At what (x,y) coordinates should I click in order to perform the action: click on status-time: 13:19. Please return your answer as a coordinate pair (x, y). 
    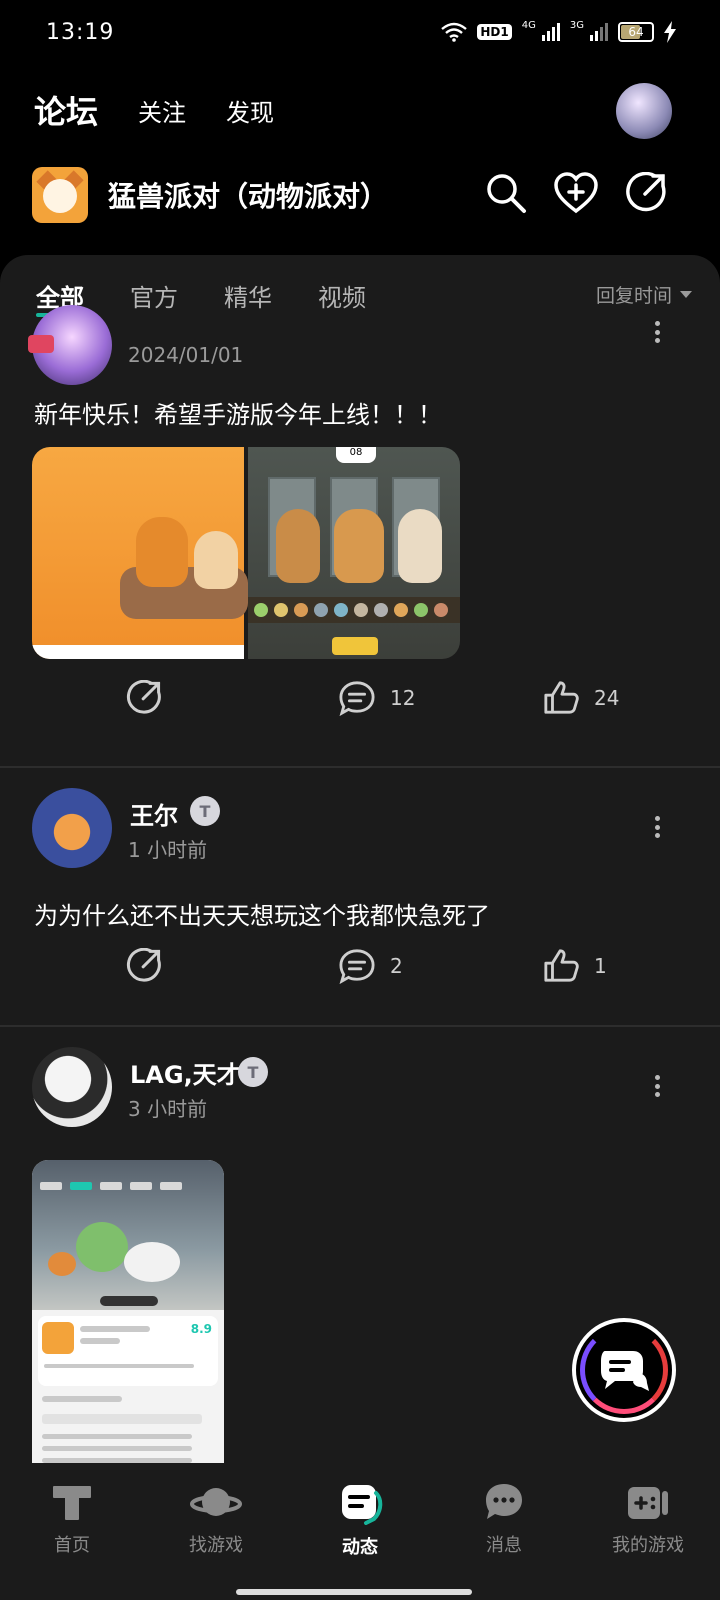
    Looking at the image, I should click on (80, 32).